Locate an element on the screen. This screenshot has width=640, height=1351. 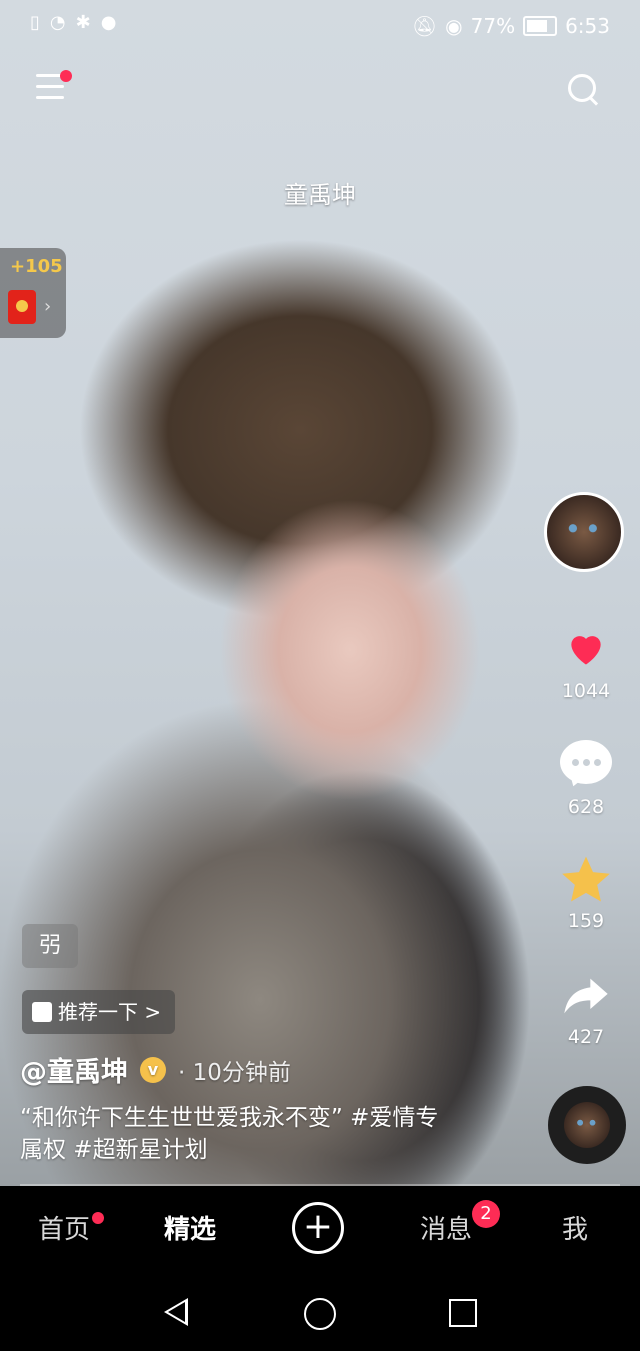
mix-tag: 弜 is located at coordinates (50, 946).